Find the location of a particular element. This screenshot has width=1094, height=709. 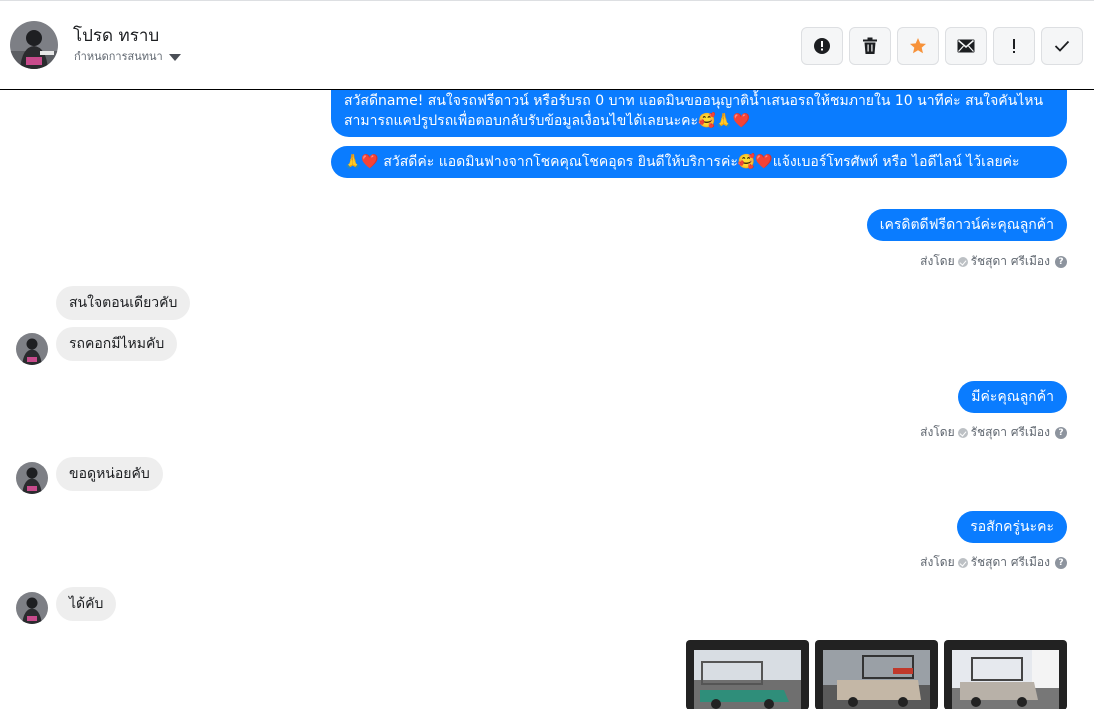

envelope-icon is located at coordinates (966, 46).